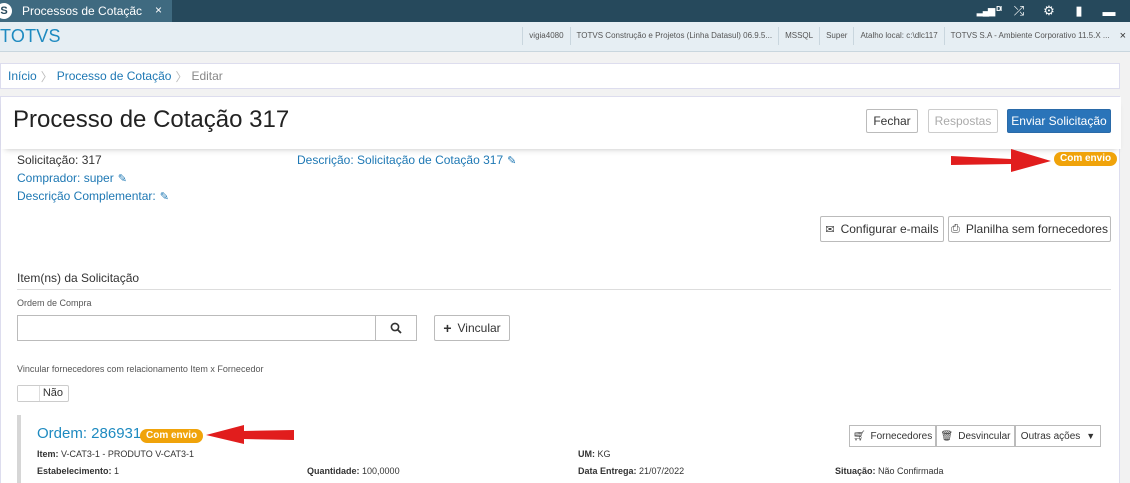 The width and height of the screenshot is (1130, 483). I want to click on breadcrumb-processo: Processo de Cotação, so click(114, 76).